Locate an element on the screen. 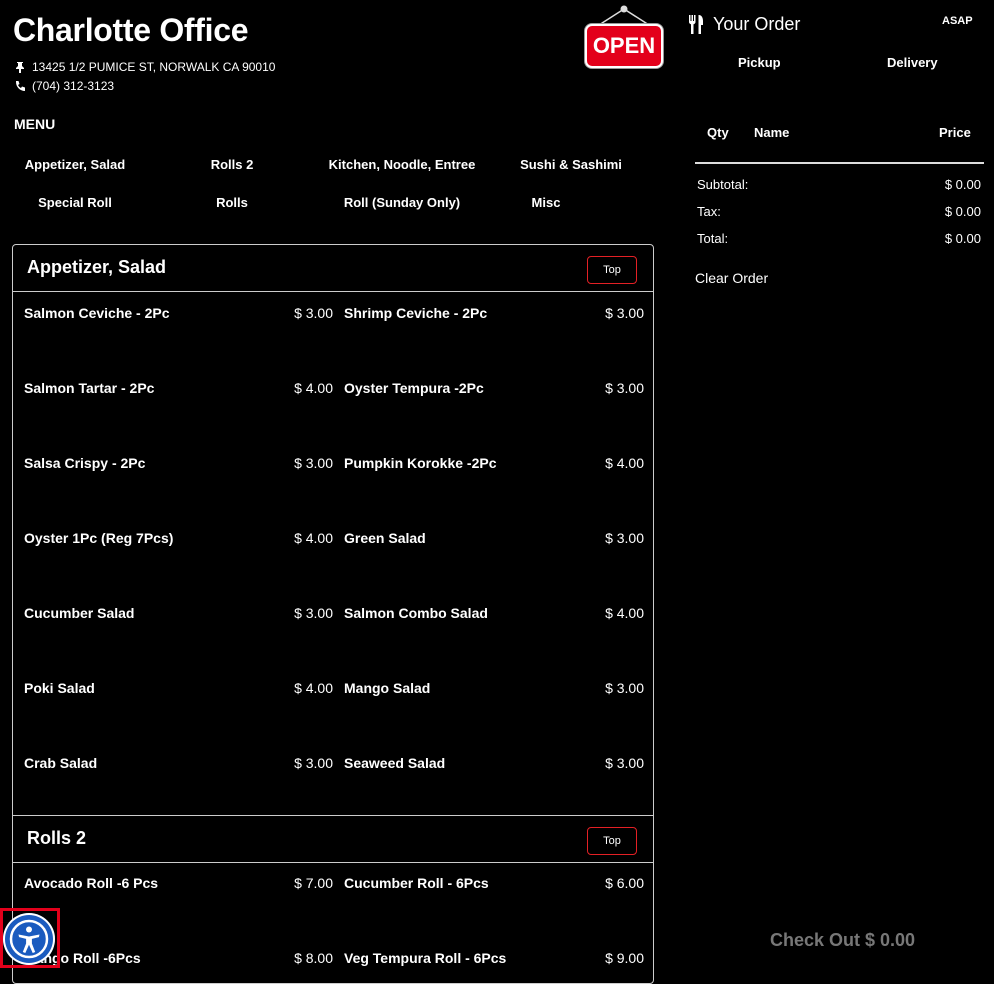  category-link-rolls: Rolls is located at coordinates (232, 202).